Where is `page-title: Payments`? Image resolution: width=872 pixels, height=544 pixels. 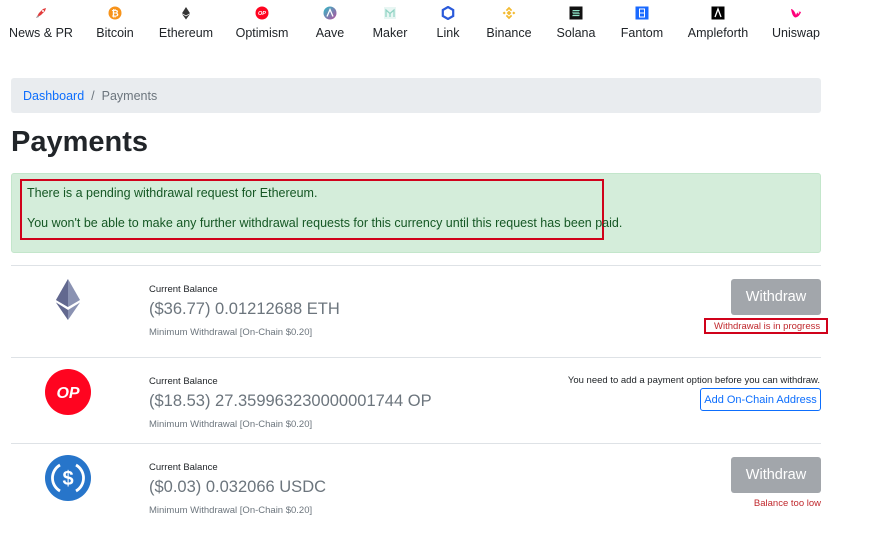
page-title: Payments is located at coordinates (80, 142).